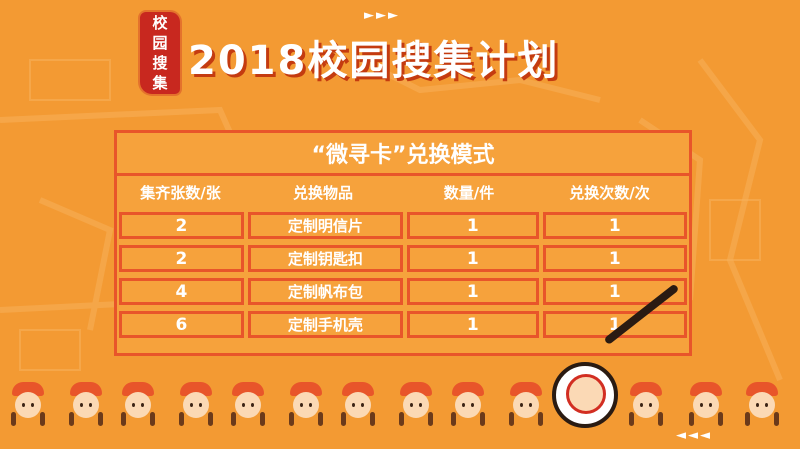 The image size is (800, 449). Describe the element at coordinates (609, 193) in the screenshot. I see `header-cell-times: 兑换次数/次` at that location.